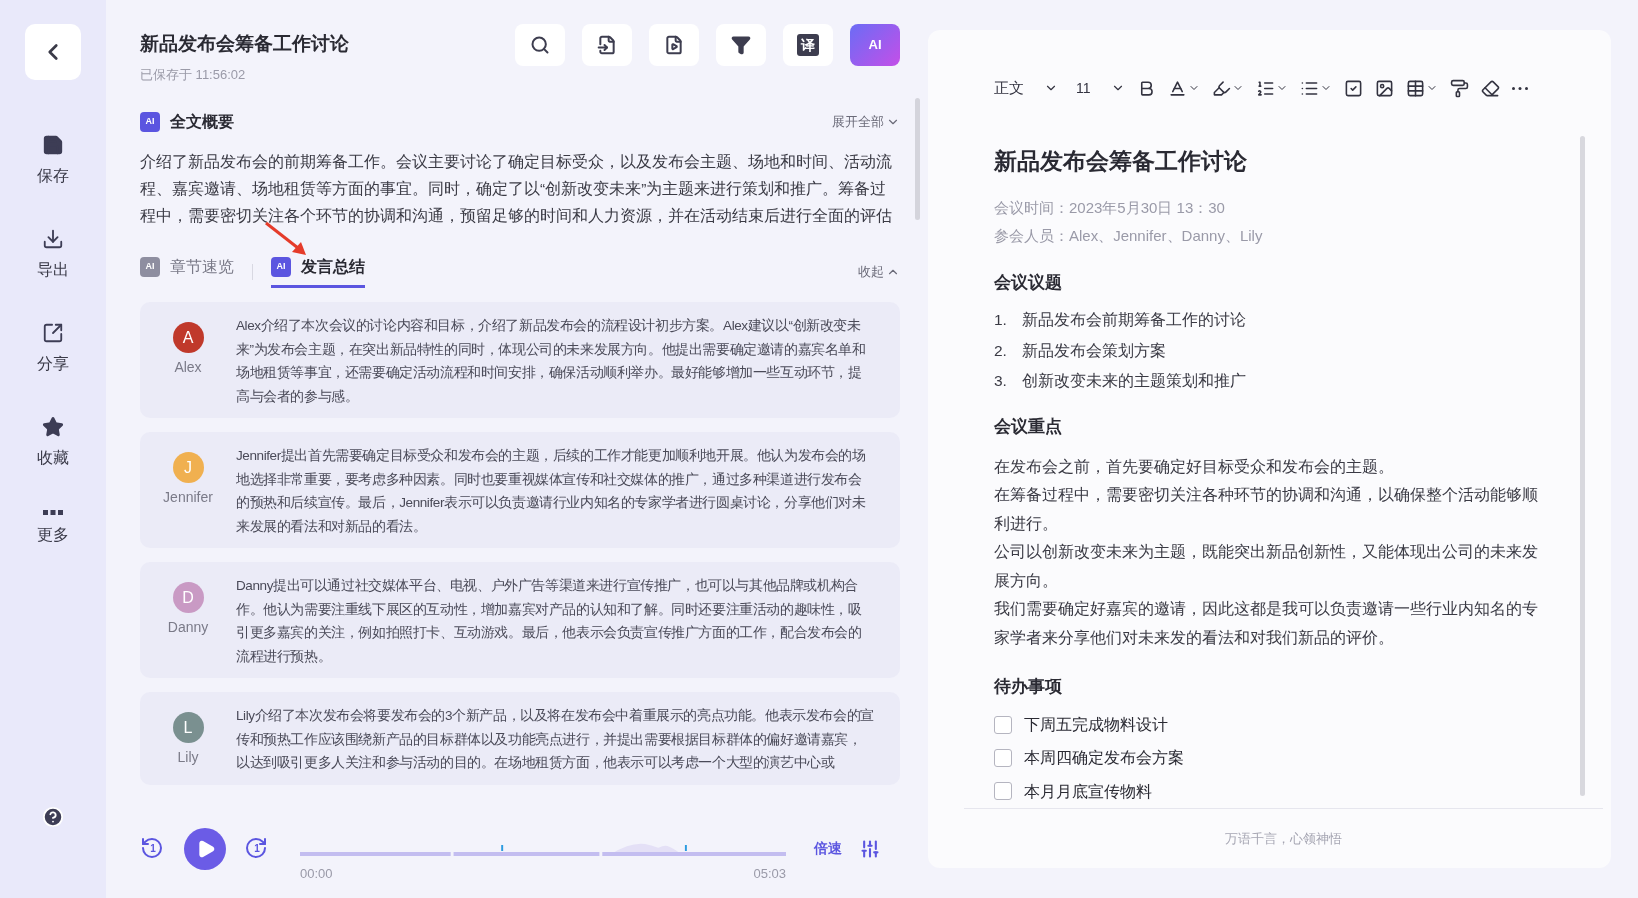 The width and height of the screenshot is (1638, 898). Describe the element at coordinates (549, 621) in the screenshot. I see `speaker-summary: Danny提出可以通过社交媒体平台、电视、户外广告等渠道来进行宣传推广，也可以与其他品牌或机构合作。他认为需要注重线下展区的互动性，增加嘉宾对产品的认知和了解。同时还要注重活动的趣味性，吸引更多嘉宾的关注，例如拍照打卡、互动游戏。最后，他表示会负责宣传推广方面的工作，配合发布会的流程进行预热。` at that location.